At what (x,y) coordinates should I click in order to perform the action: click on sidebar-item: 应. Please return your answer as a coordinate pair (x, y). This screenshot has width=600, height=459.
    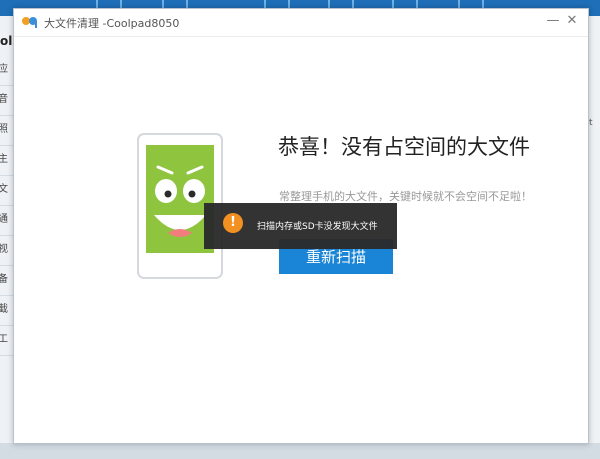
    Looking at the image, I should click on (7, 70).